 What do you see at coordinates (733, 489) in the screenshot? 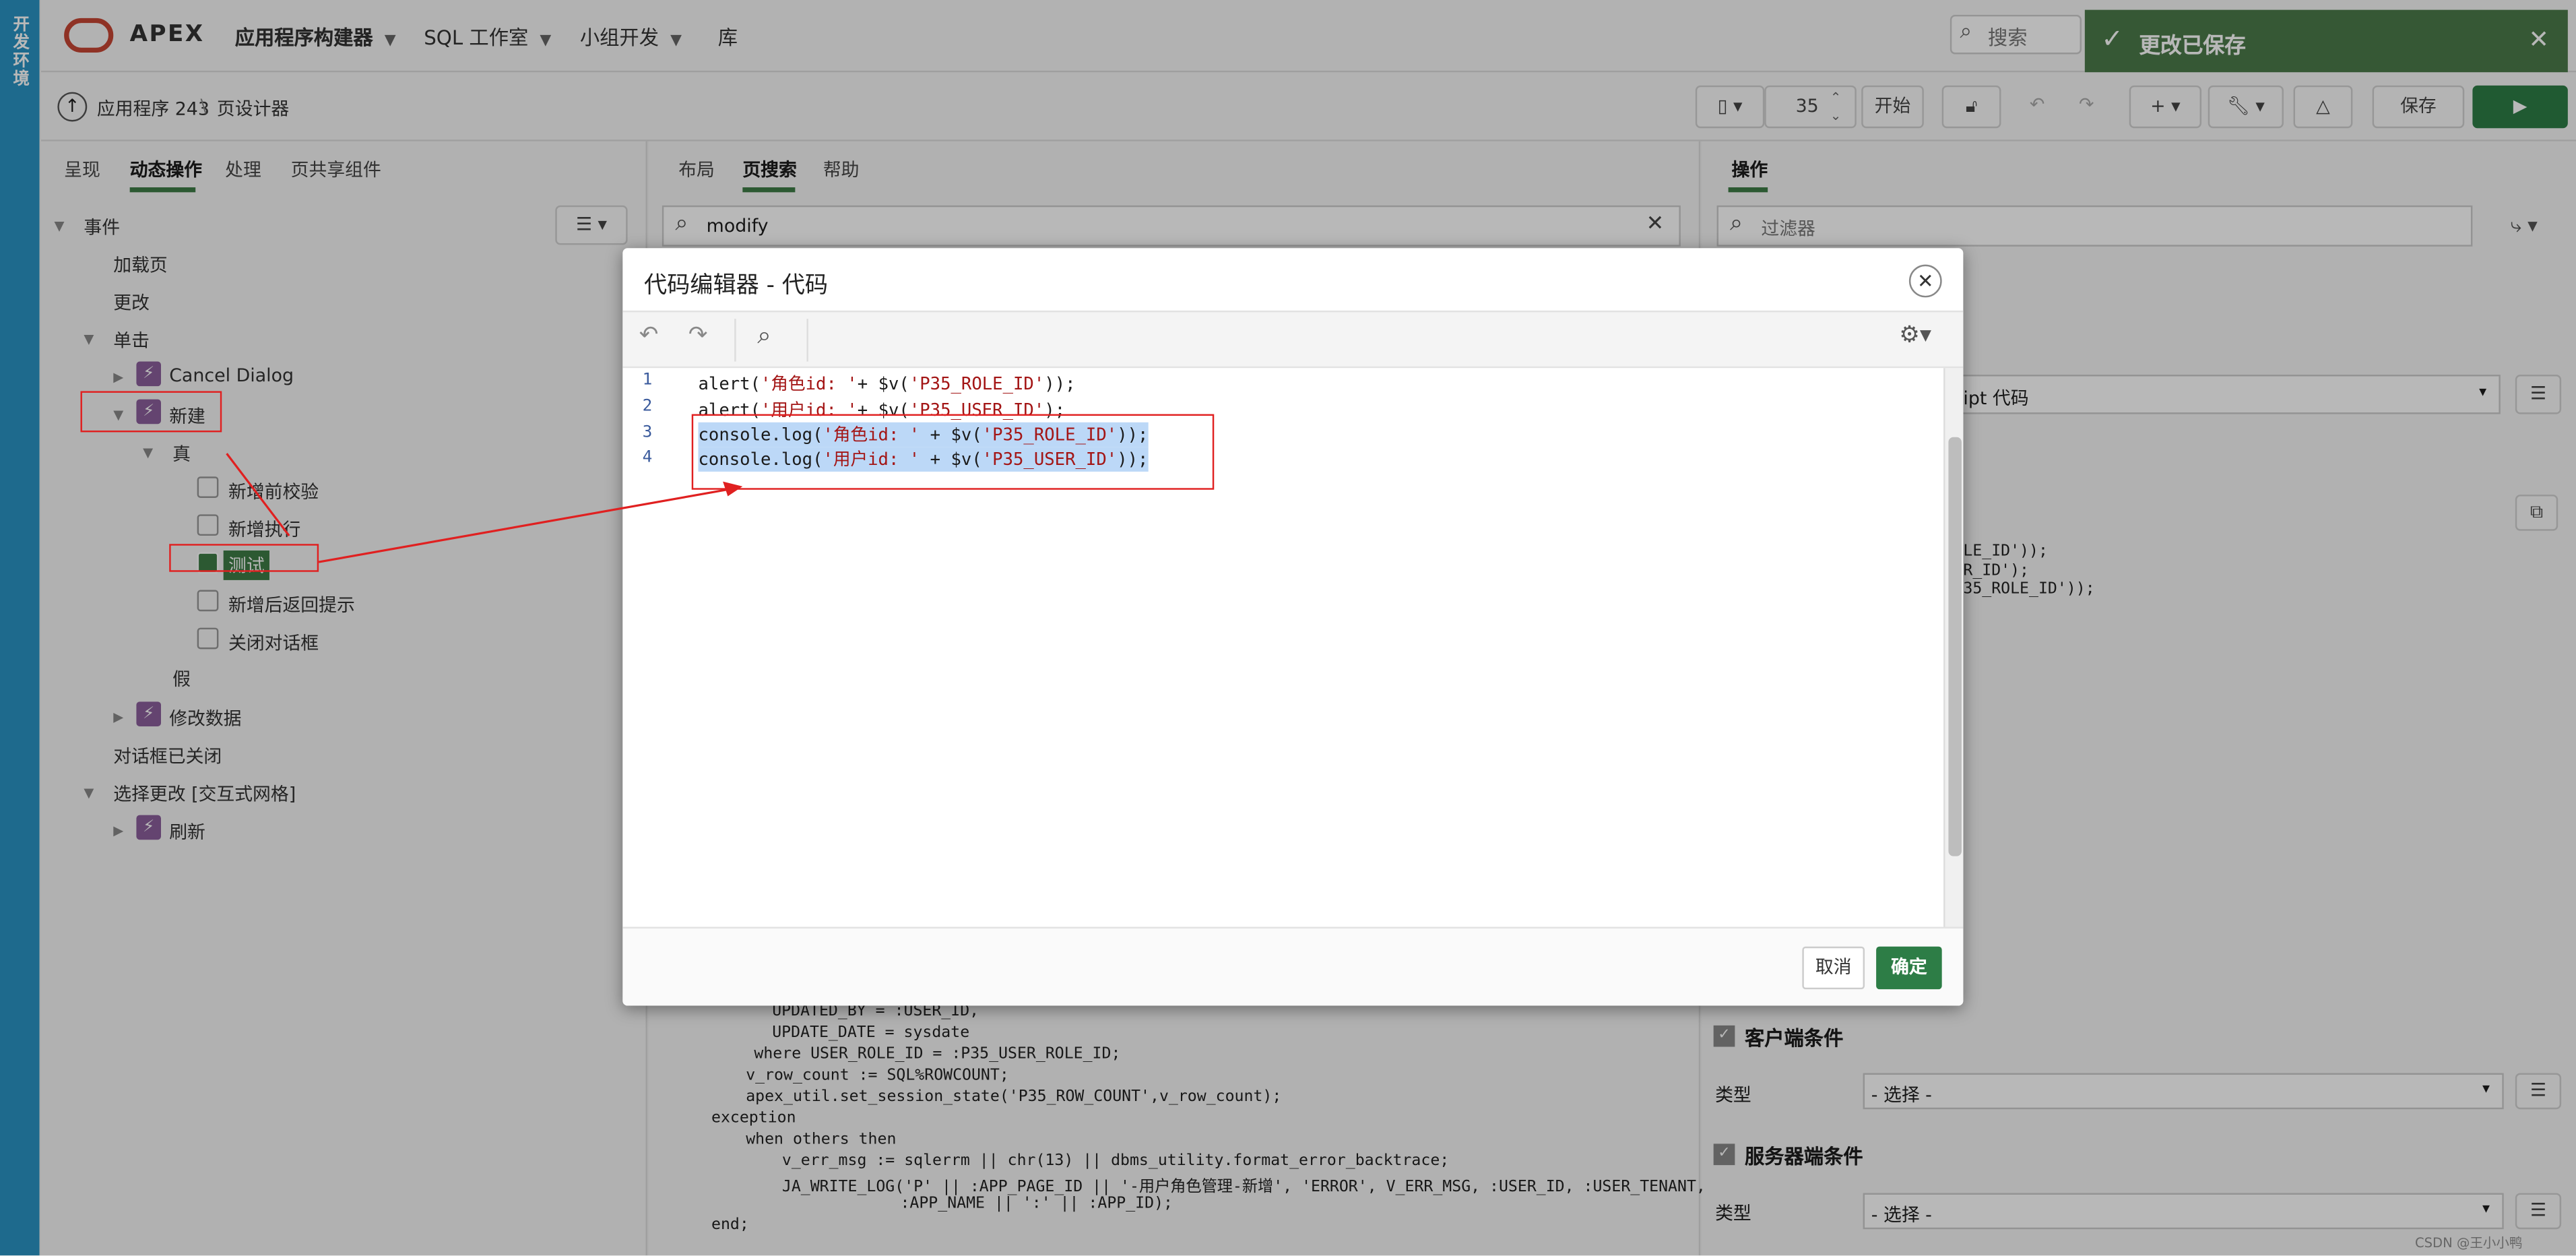
I see `arrowhead-icon` at bounding box center [733, 489].